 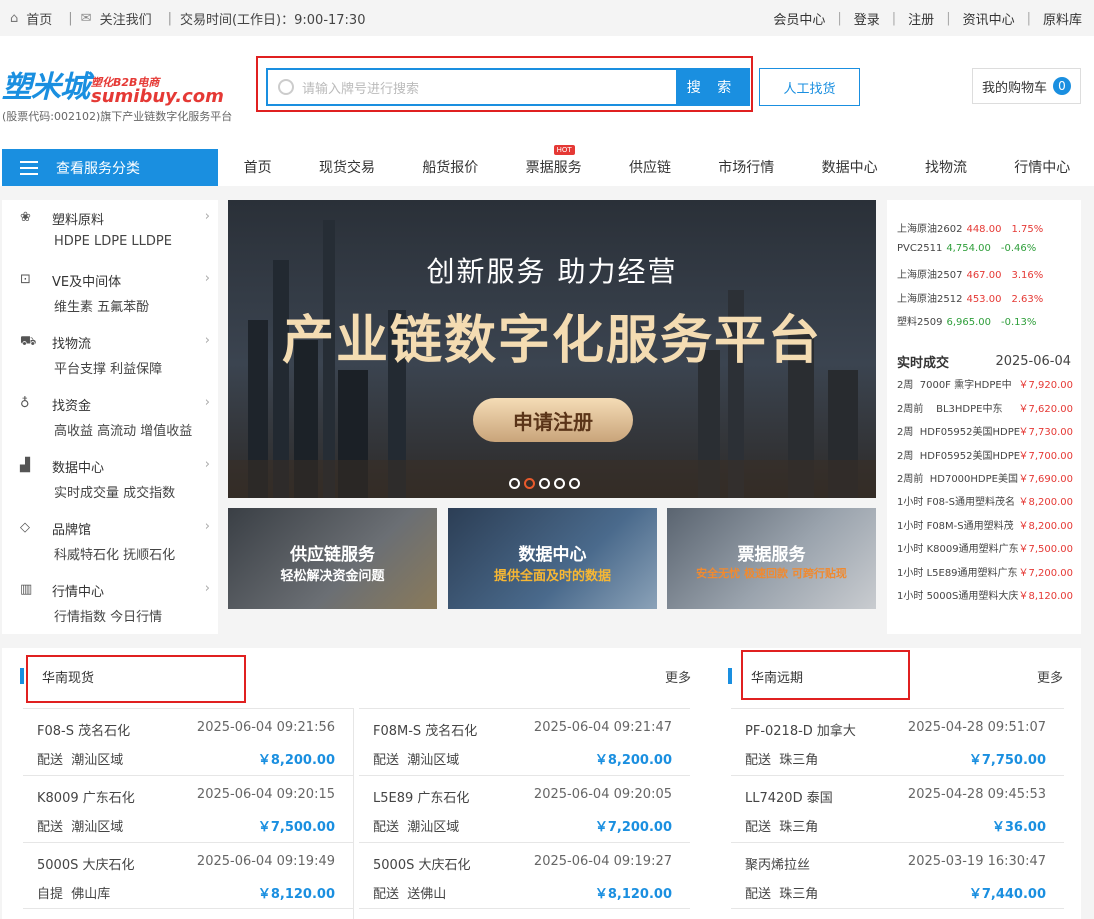 What do you see at coordinates (551, 341) in the screenshot?
I see `banner-title: 产业链数字化服务平台` at bounding box center [551, 341].